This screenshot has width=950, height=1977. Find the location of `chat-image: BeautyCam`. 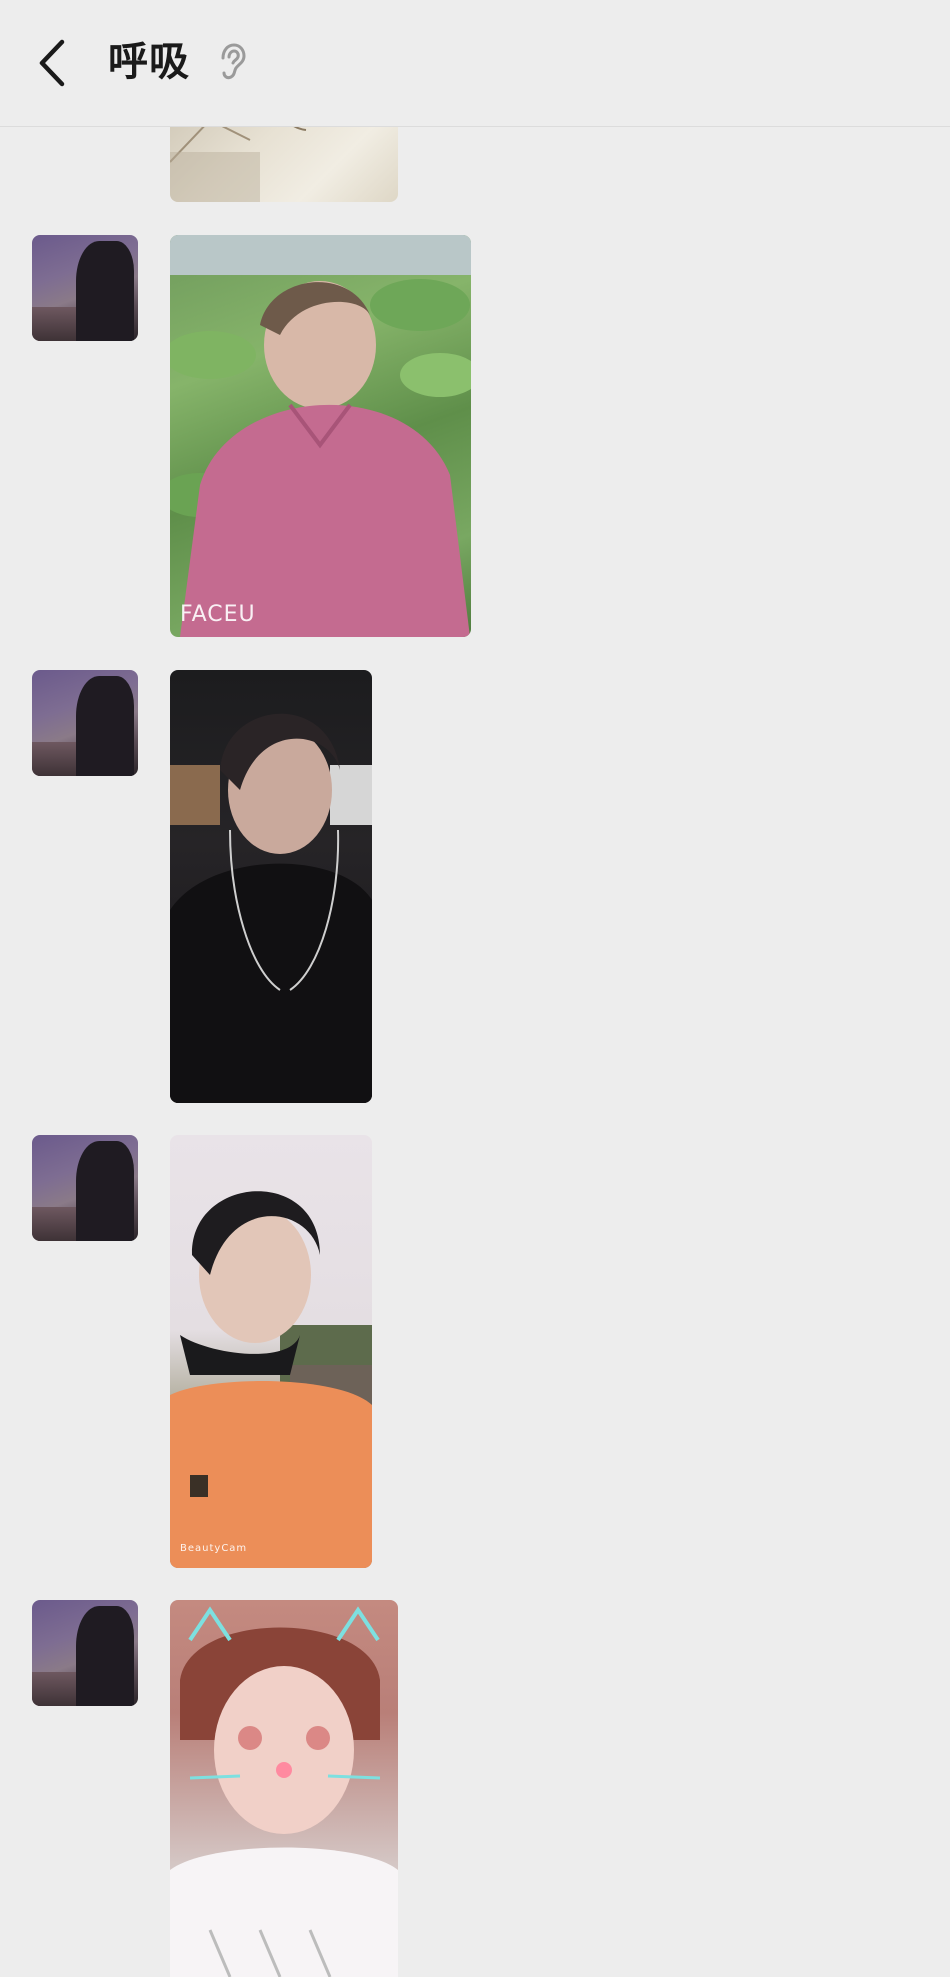

chat-image: BeautyCam is located at coordinates (271, 1351).